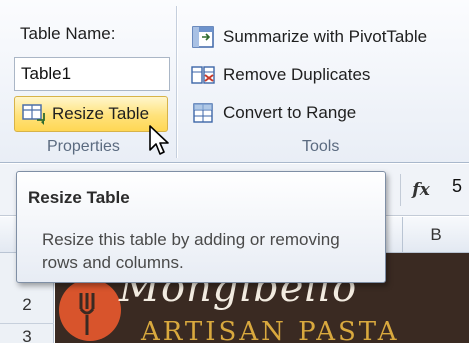  I want to click on convert-to-range-button: Convert to Range, so click(273, 113).